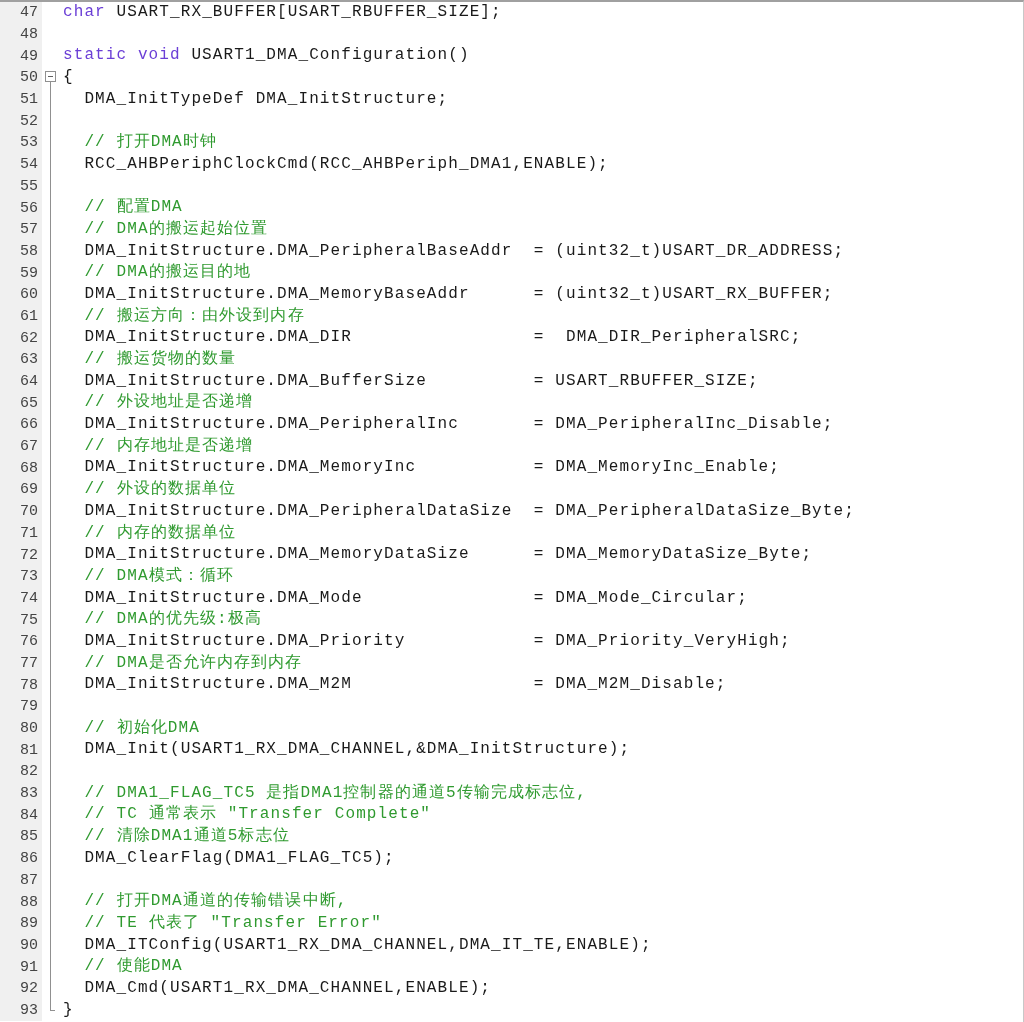 This screenshot has height=1022, width=1024. I want to click on line-number: 70, so click(29, 512).